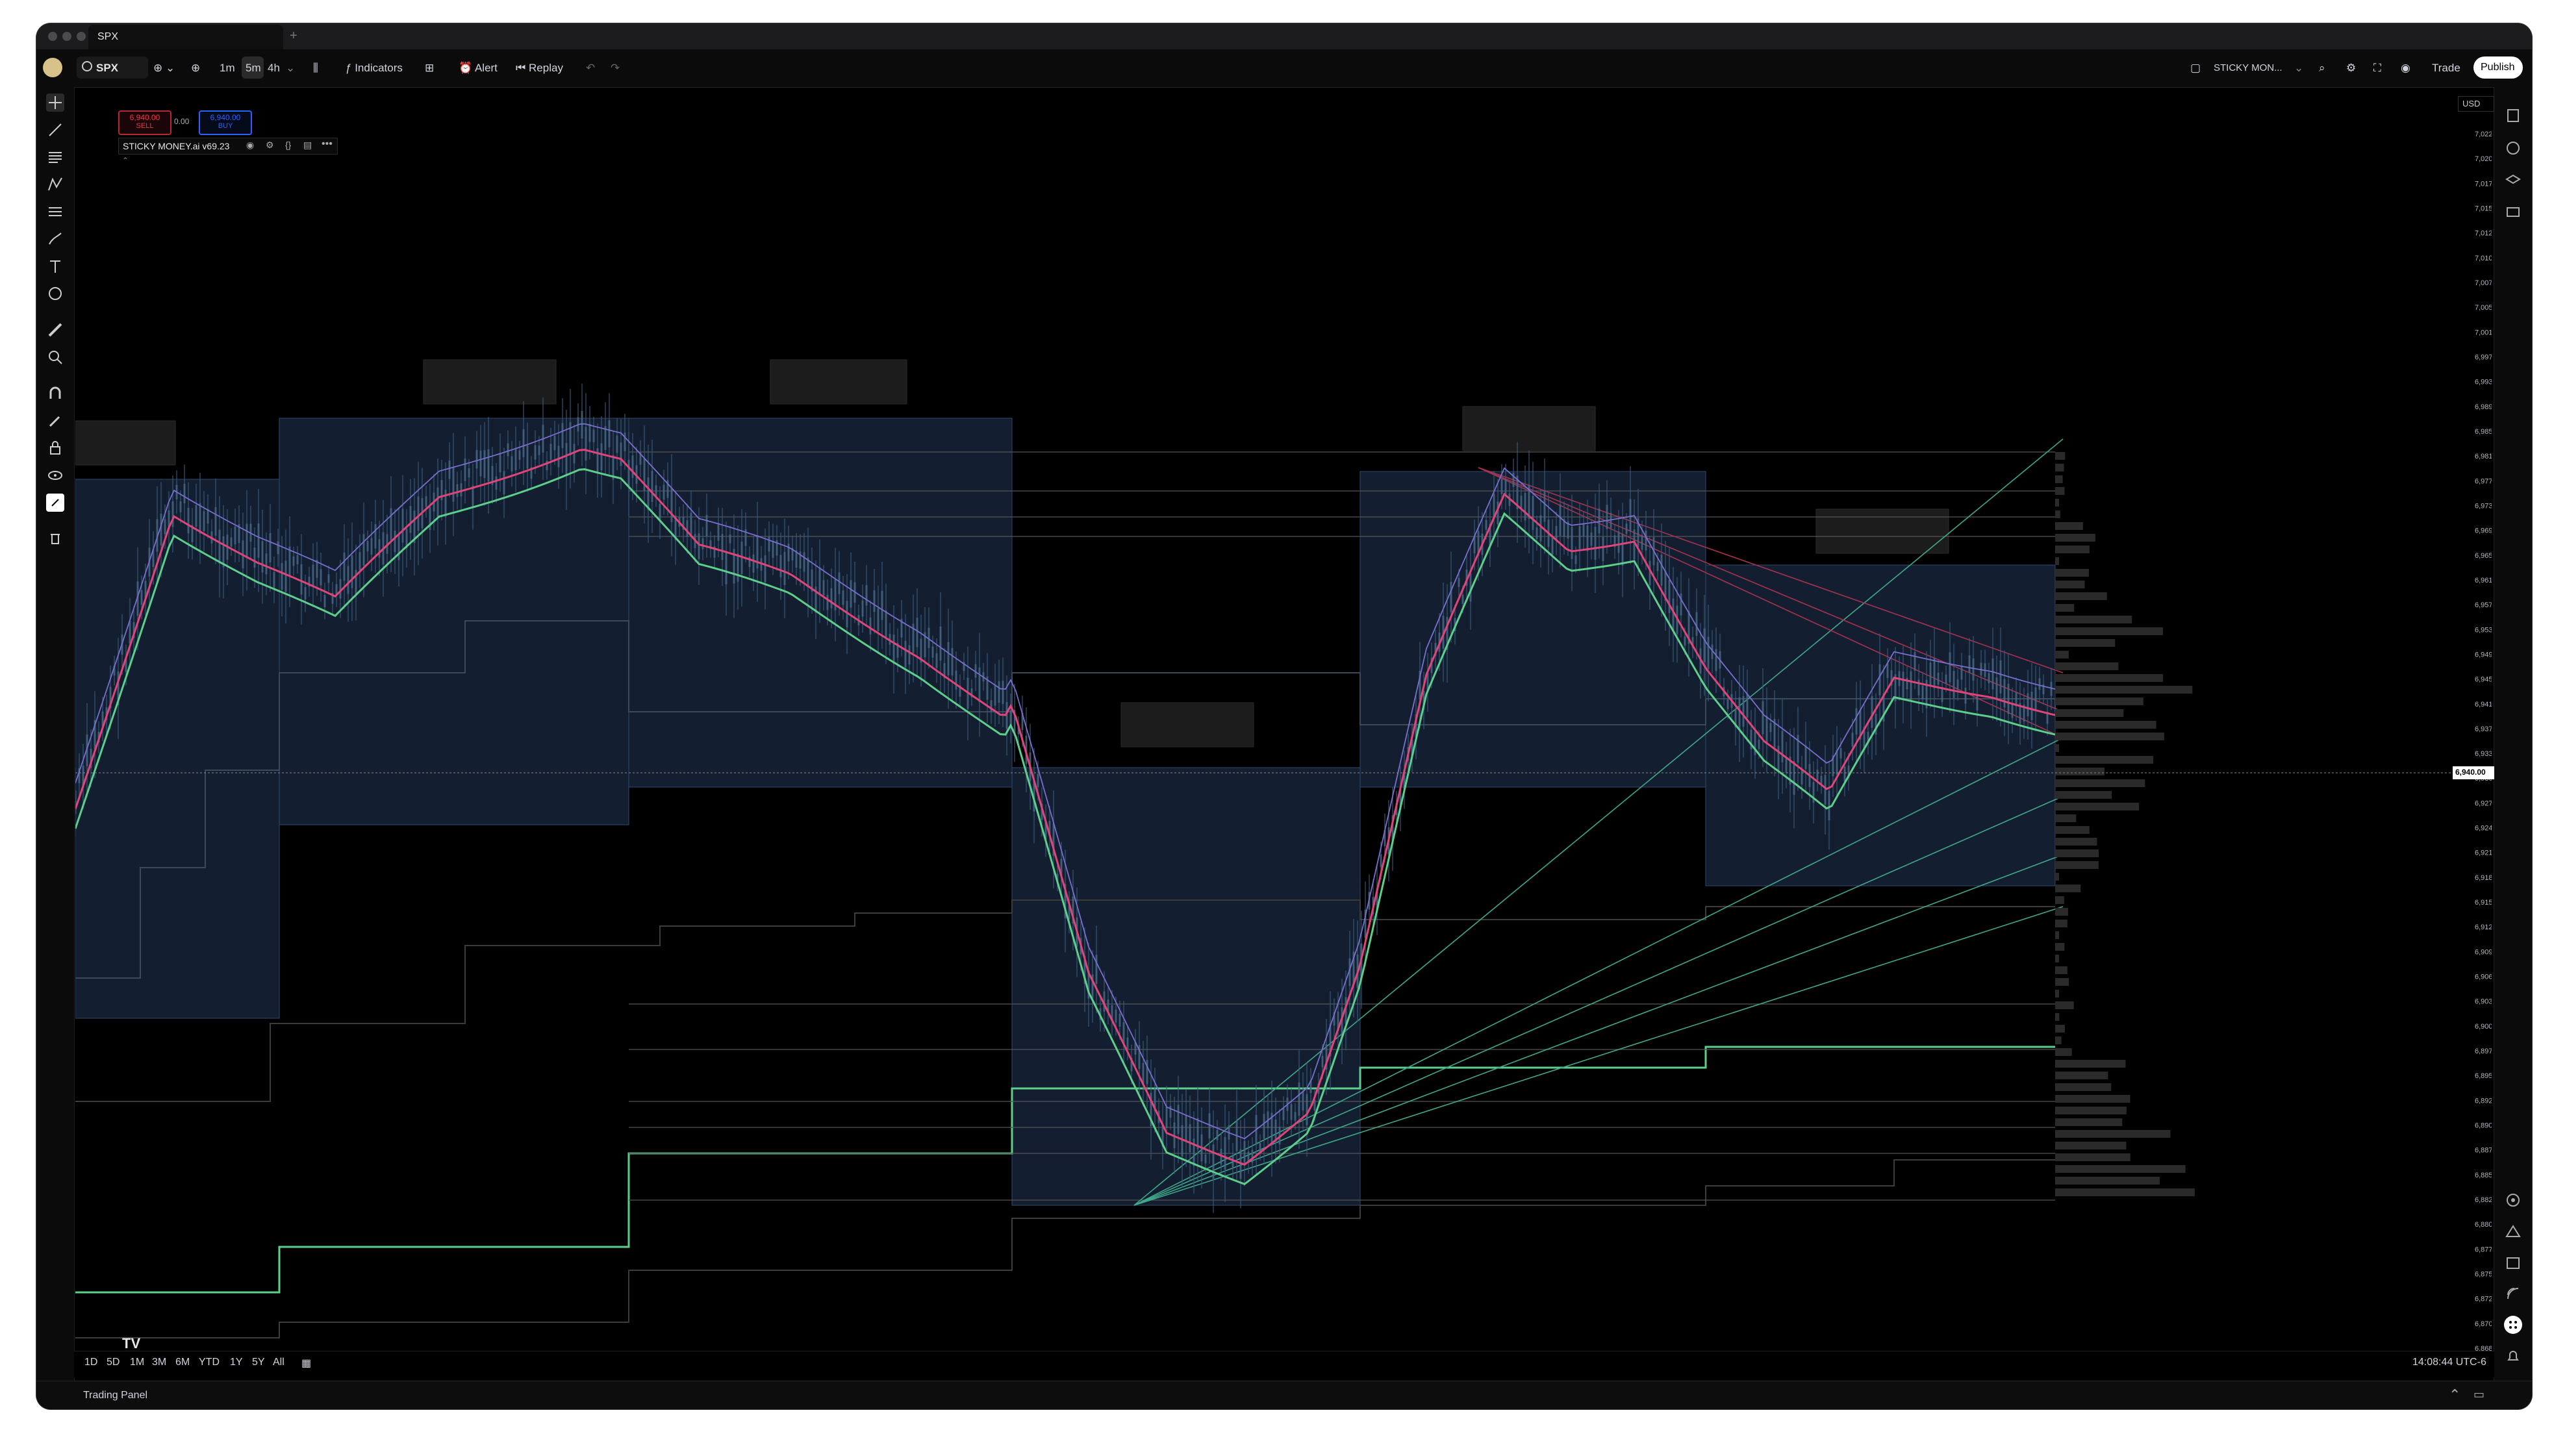  Describe the element at coordinates (55, 184) in the screenshot. I see `pattern-icon` at that location.